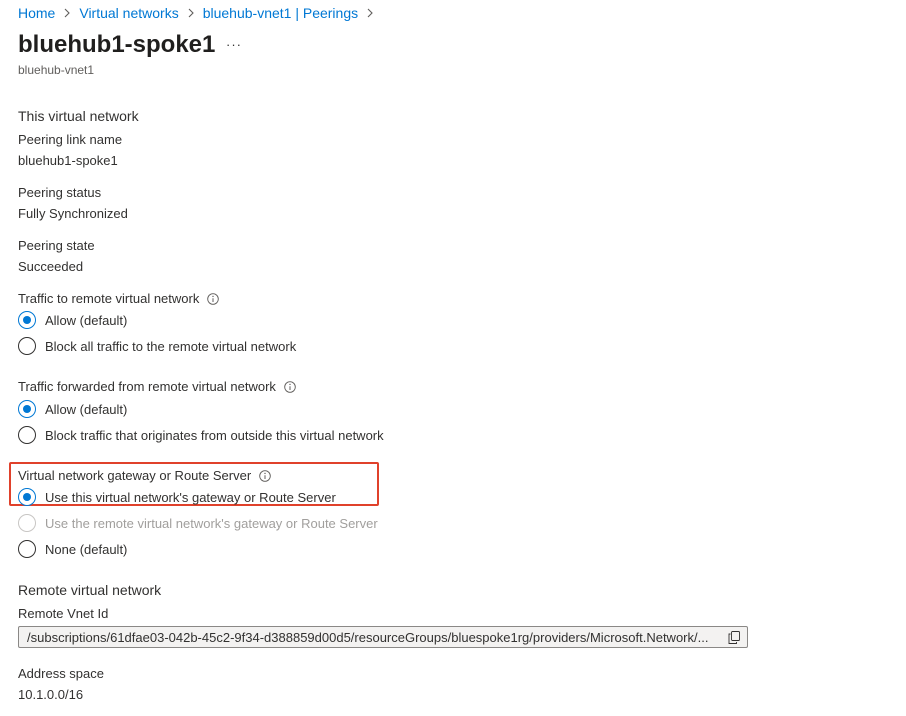 This screenshot has width=906, height=716. I want to click on traffic-to-remote-label: Traffic to remote virtual network, so click(119, 298).